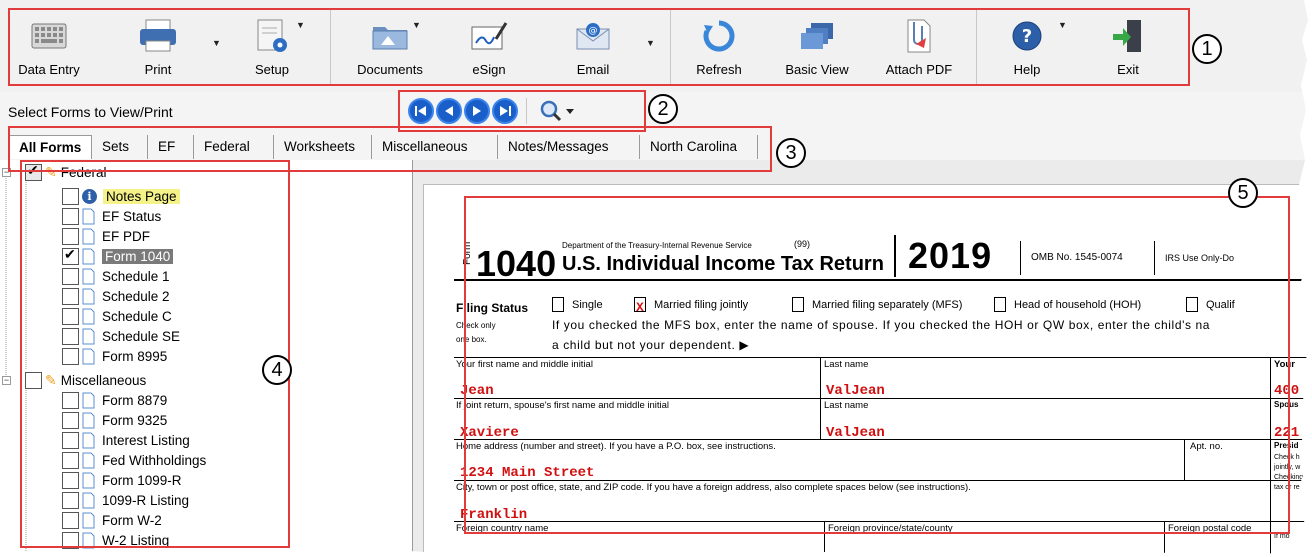  I want to click on callout-5: 5, so click(1243, 193).